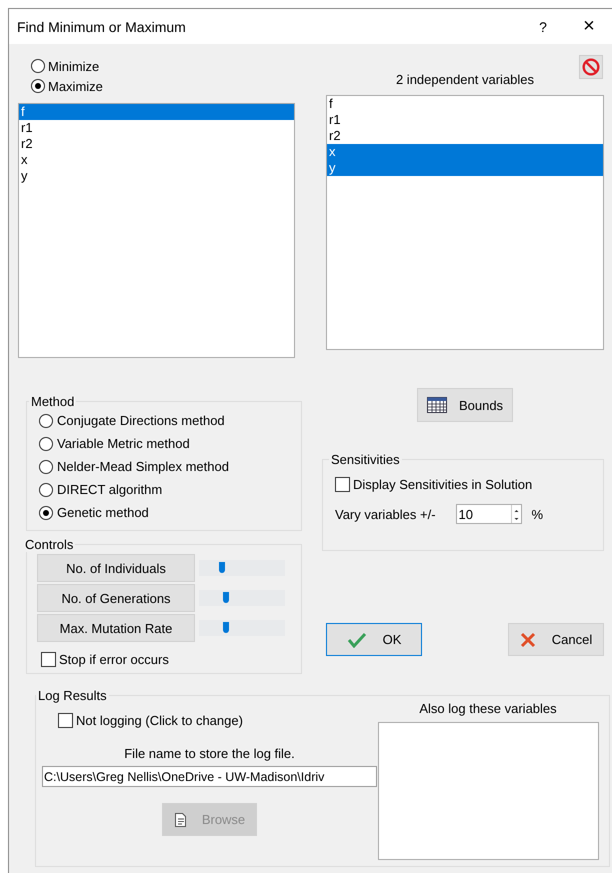 The image size is (612, 873). What do you see at coordinates (442, 484) in the screenshot?
I see `checkbox-label: Display Sensitivities in Solution` at bounding box center [442, 484].